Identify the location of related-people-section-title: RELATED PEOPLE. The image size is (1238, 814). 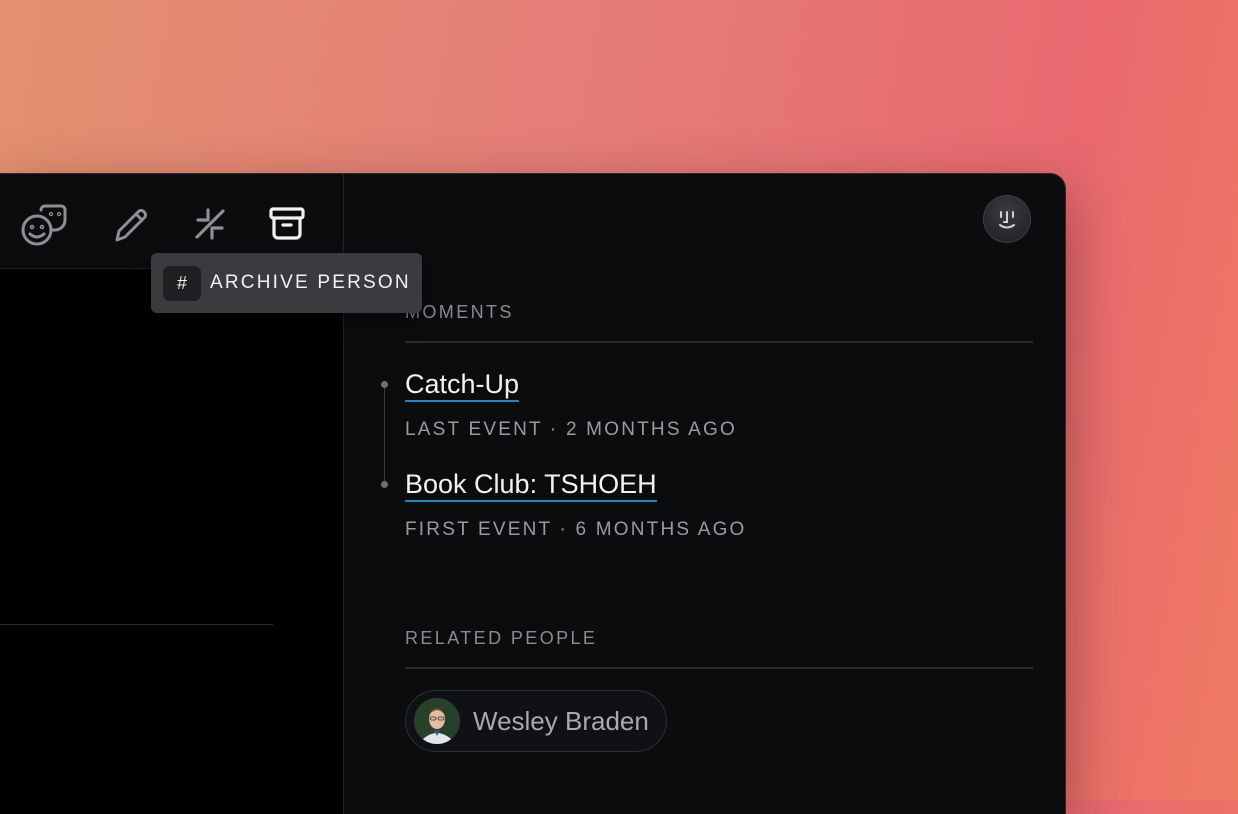
(501, 638).